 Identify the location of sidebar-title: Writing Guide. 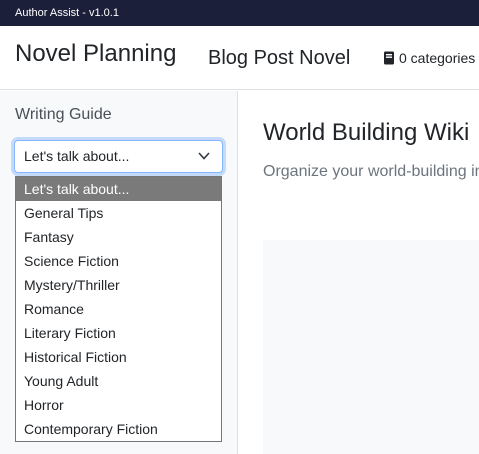
(63, 114).